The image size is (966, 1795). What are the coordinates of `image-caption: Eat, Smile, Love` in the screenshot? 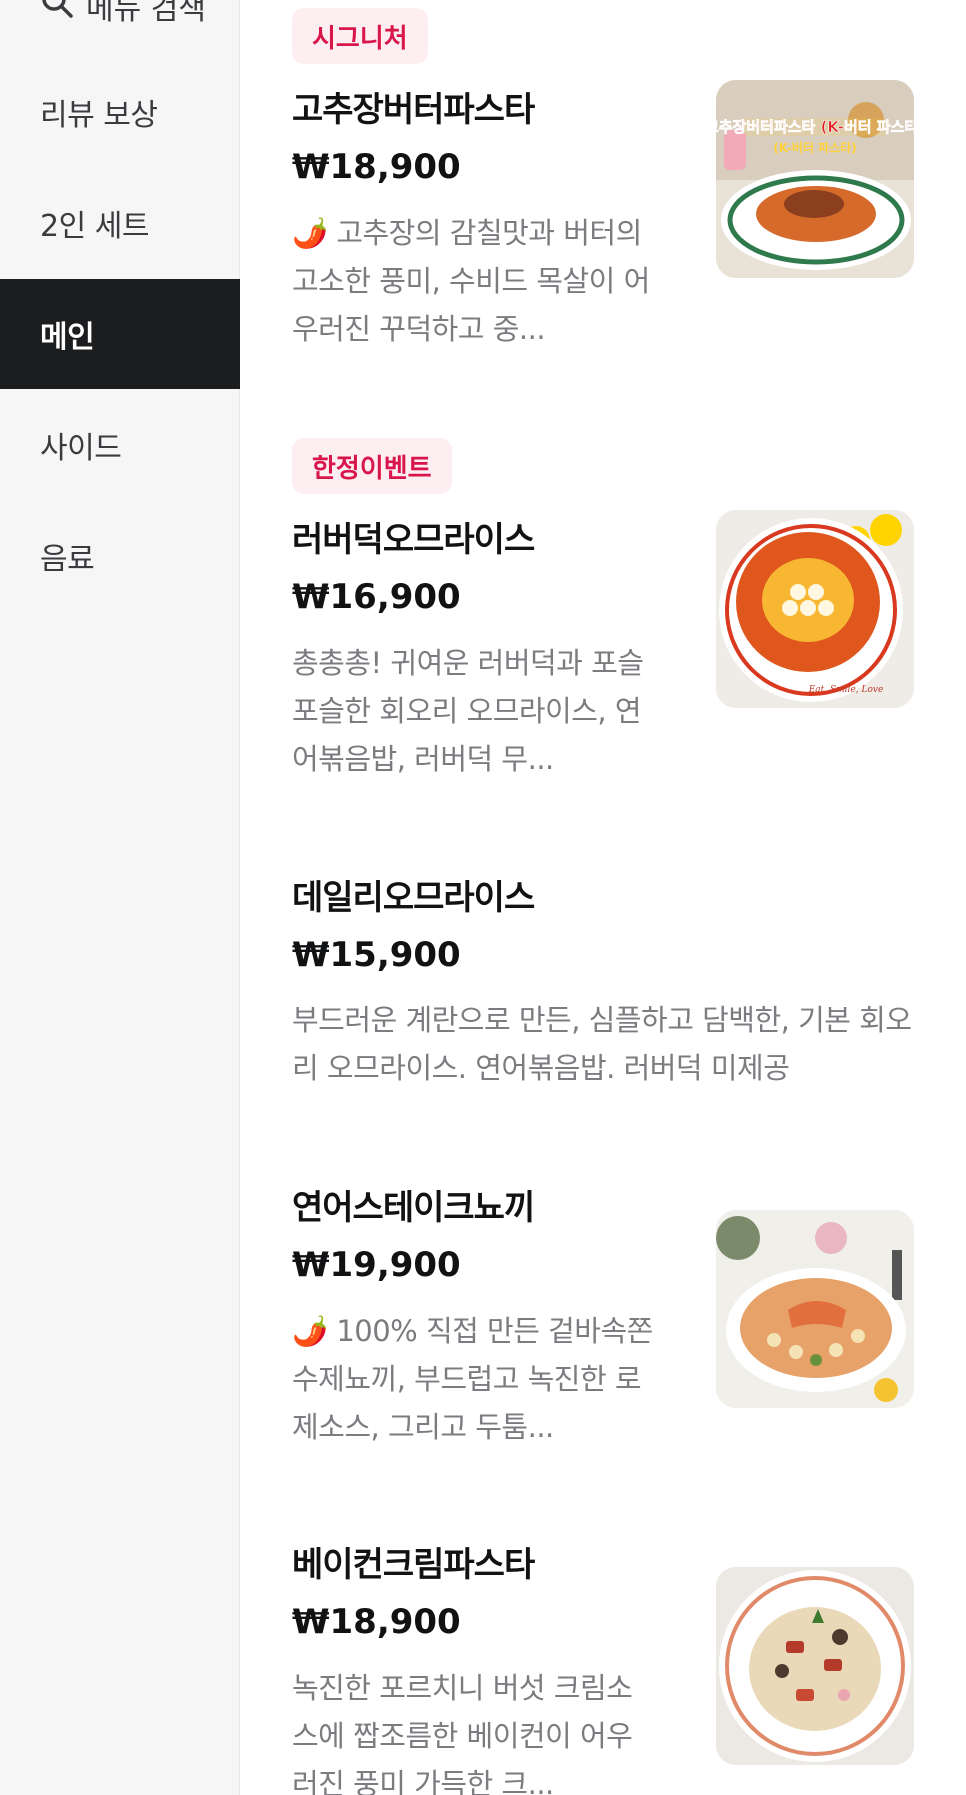 It's located at (846, 690).